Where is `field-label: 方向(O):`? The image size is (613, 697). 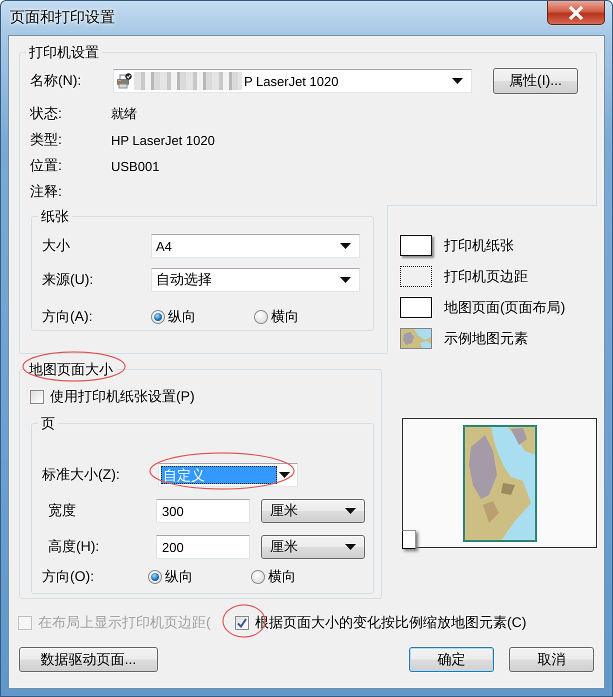
field-label: 方向(O): is located at coordinates (69, 577).